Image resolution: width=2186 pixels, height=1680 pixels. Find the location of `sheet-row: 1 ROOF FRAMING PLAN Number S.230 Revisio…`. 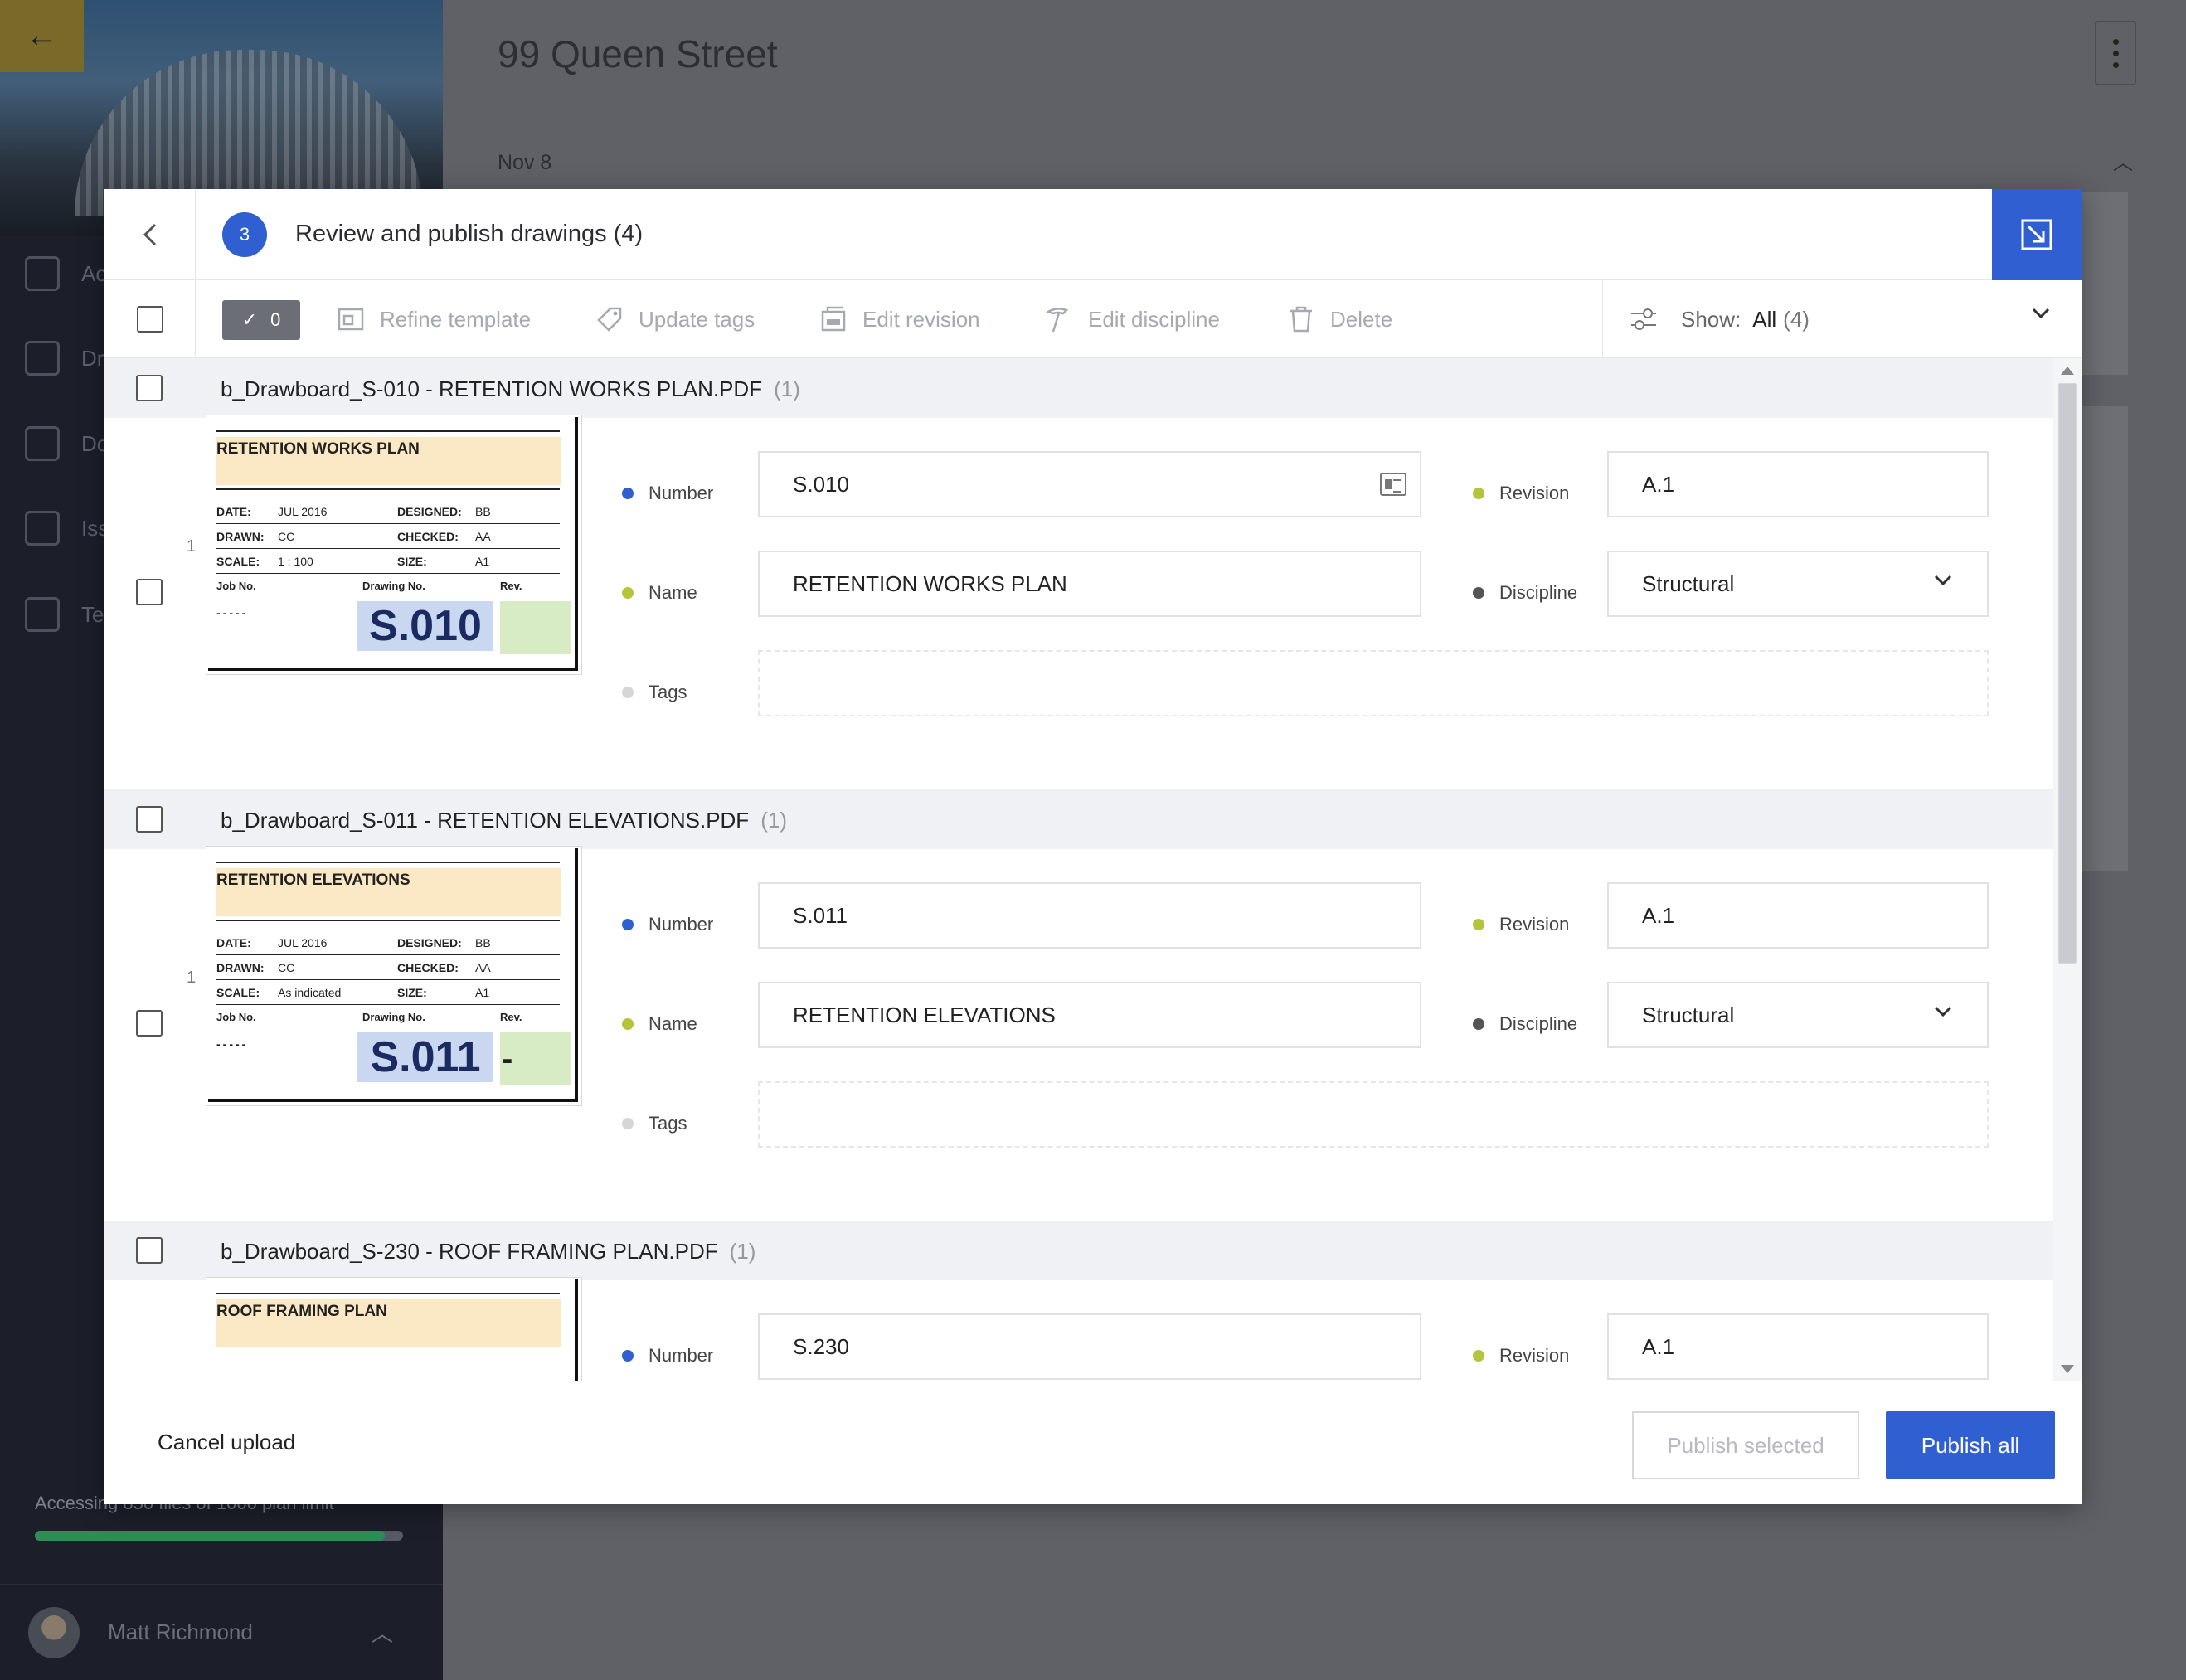

sheet-row: 1 ROOF FRAMING PLAN Number S.230 Revisio… is located at coordinates (1078, 1329).